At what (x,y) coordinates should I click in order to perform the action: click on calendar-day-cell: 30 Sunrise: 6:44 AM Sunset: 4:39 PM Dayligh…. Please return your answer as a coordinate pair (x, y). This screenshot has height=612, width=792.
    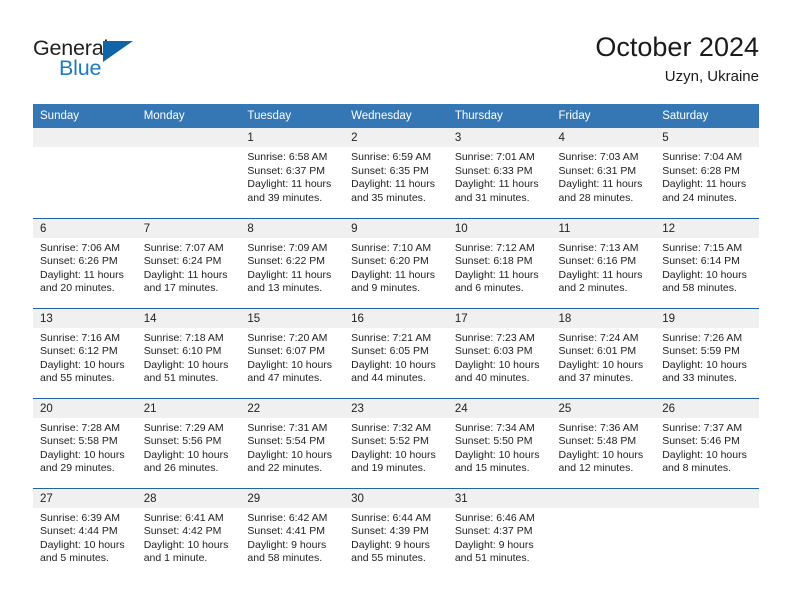
    Looking at the image, I should click on (396, 532).